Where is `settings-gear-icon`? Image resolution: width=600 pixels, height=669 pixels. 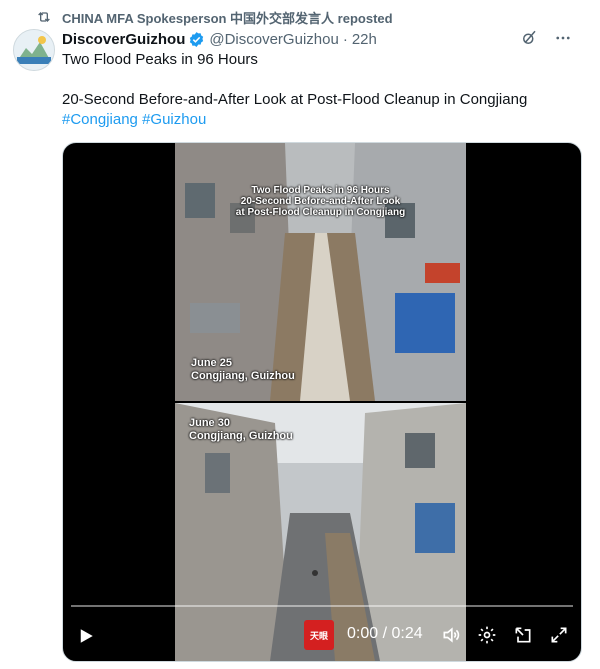
settings-gear-icon is located at coordinates (487, 635).